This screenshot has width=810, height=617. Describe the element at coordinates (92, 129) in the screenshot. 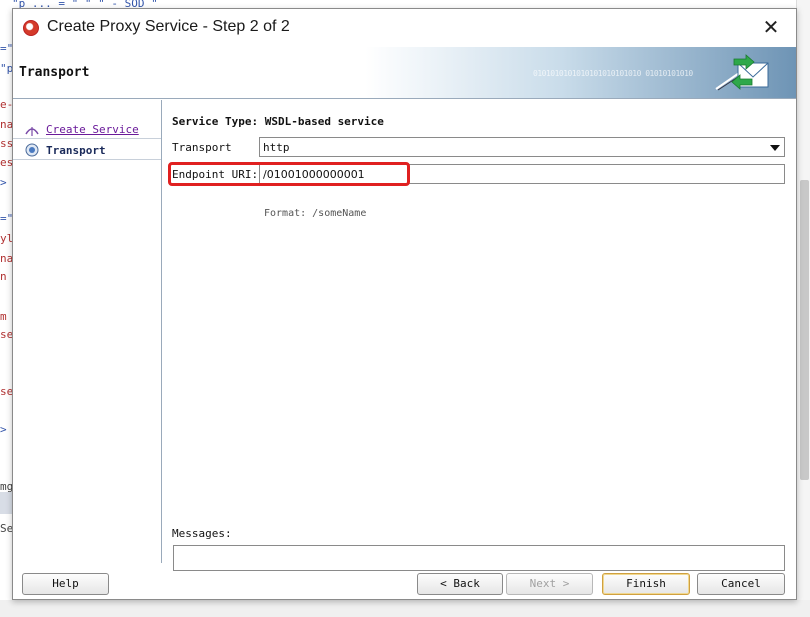

I see `step-label: Create Service` at that location.